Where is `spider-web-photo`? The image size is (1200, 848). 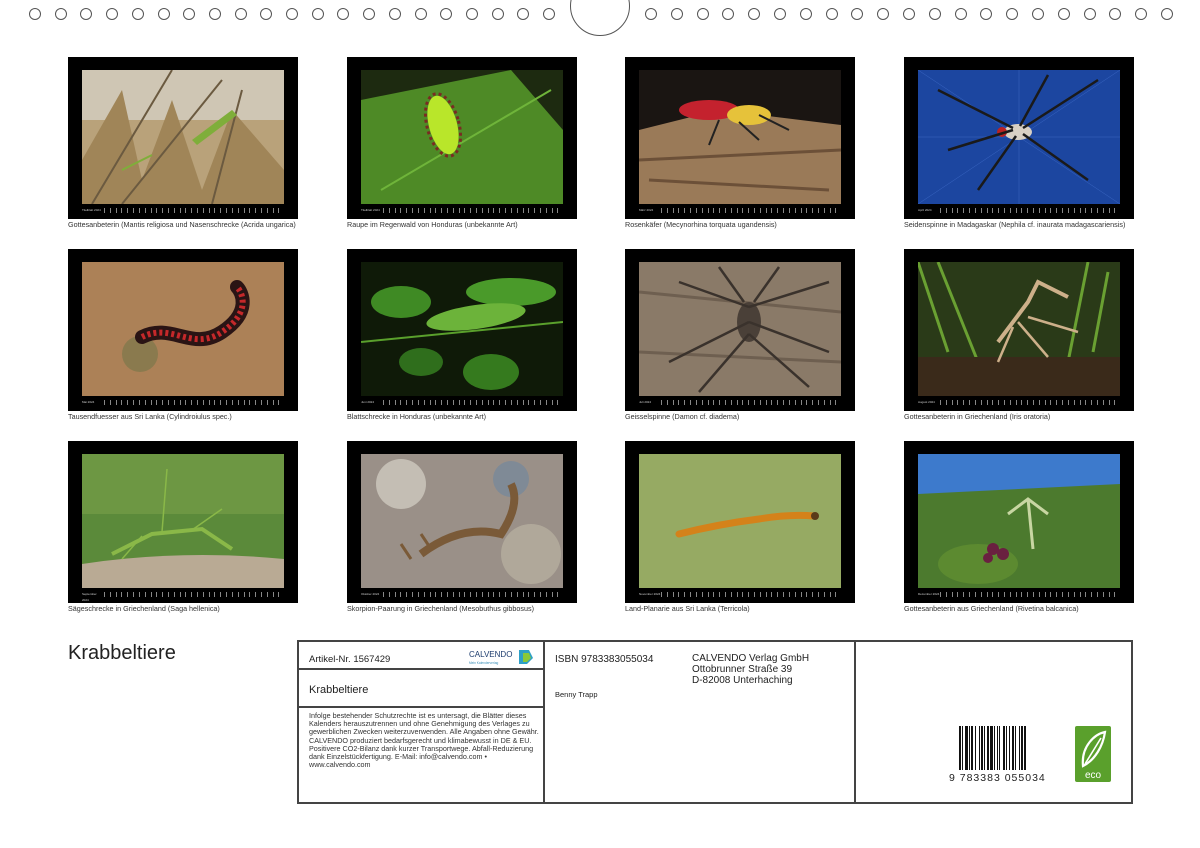
spider-web-photo is located at coordinates (1019, 137).